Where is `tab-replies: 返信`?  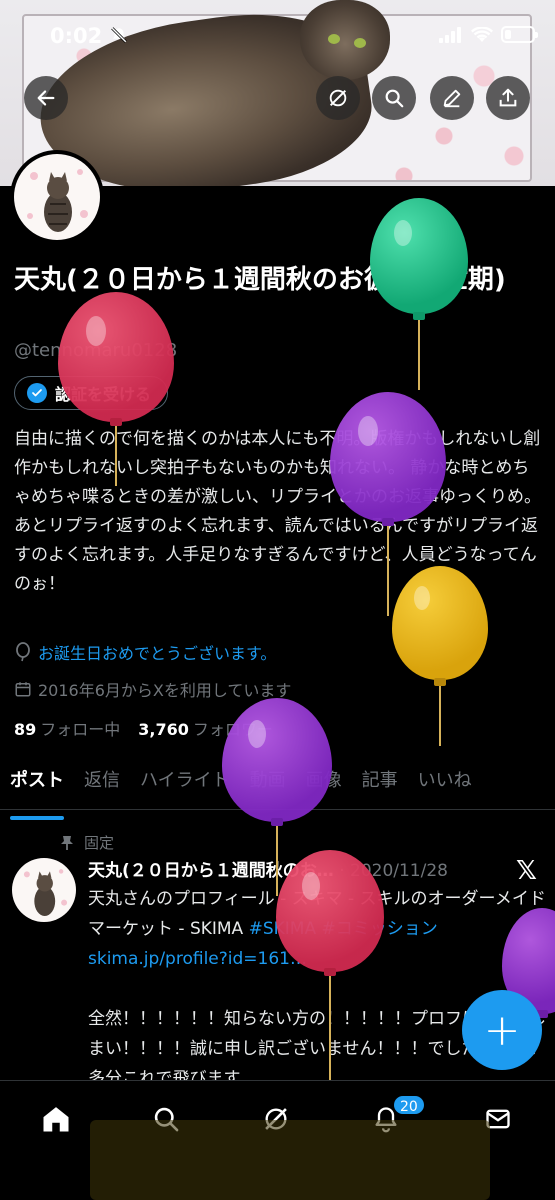
tab-replies: 返信 is located at coordinates (102, 786).